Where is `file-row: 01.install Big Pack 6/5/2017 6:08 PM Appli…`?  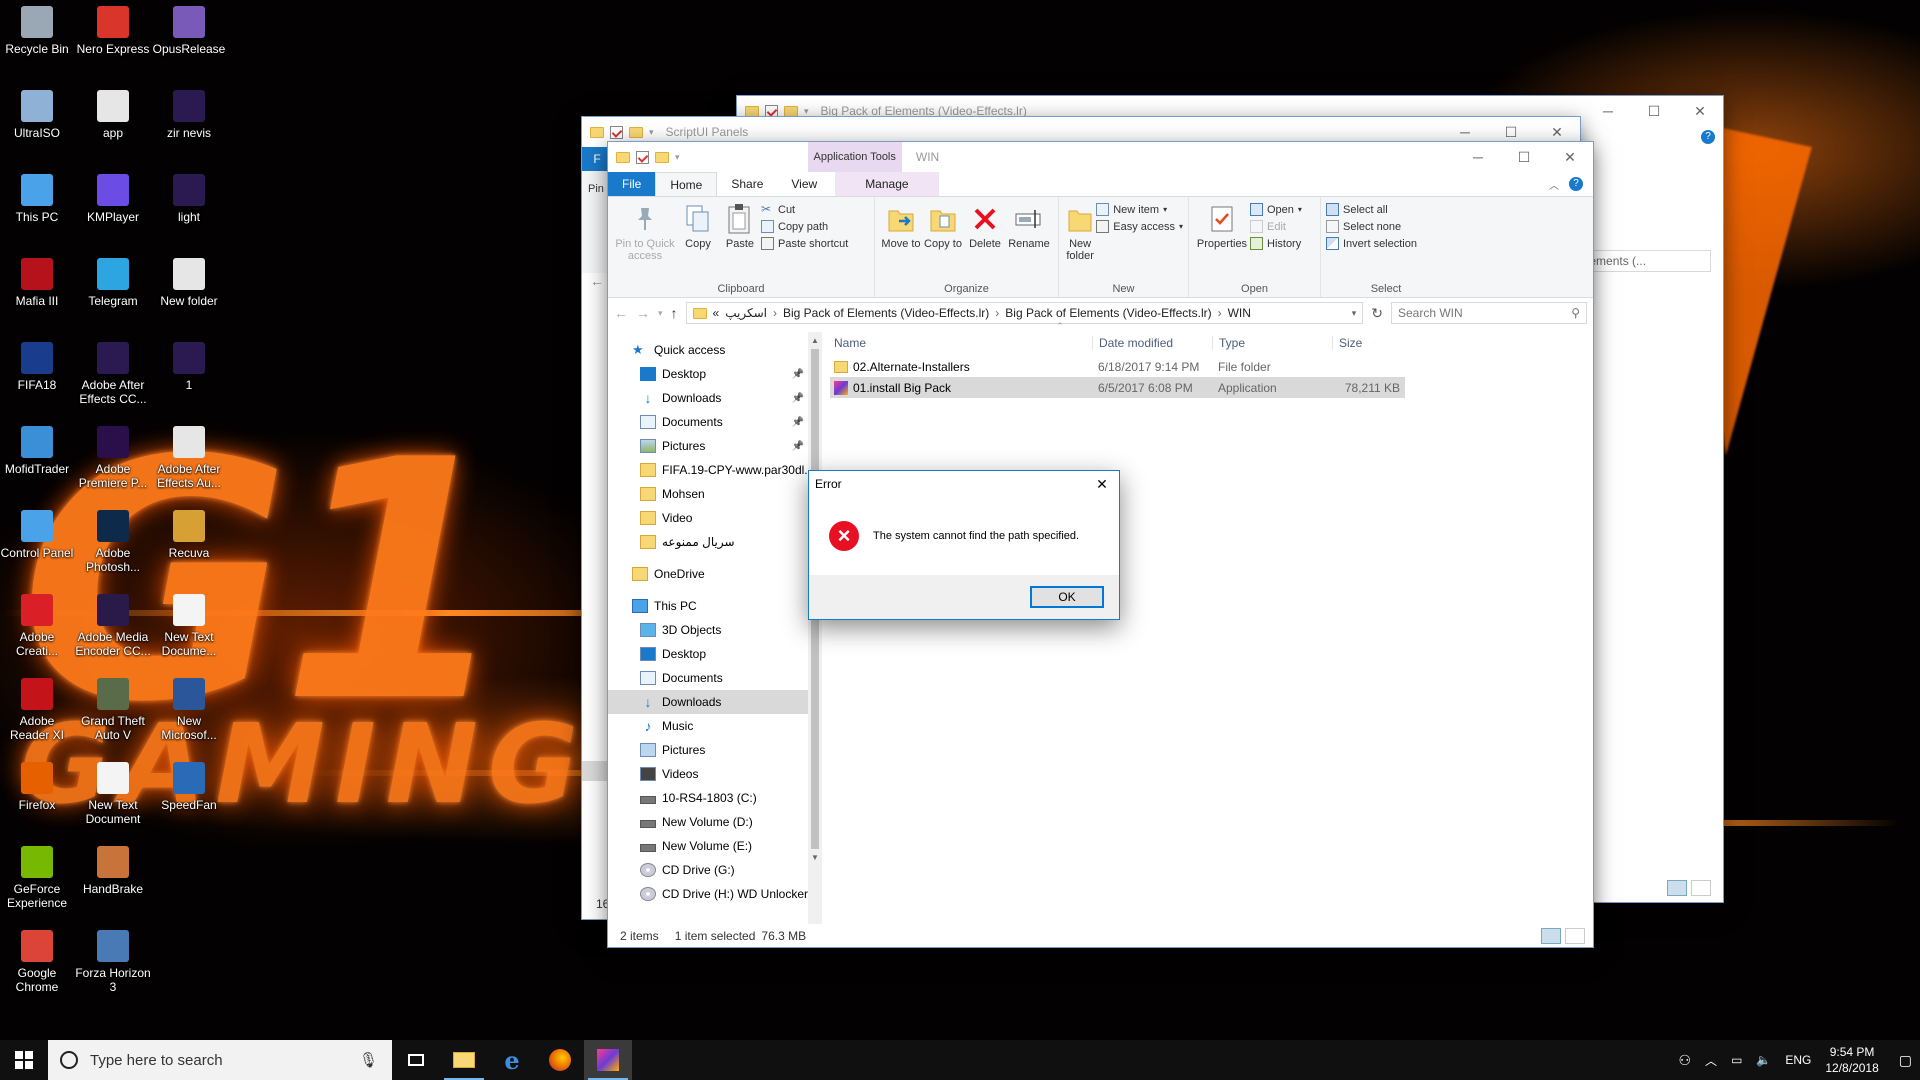
file-row: 01.install Big Pack 6/5/2017 6:08 PM Appli… is located at coordinates (1117, 387).